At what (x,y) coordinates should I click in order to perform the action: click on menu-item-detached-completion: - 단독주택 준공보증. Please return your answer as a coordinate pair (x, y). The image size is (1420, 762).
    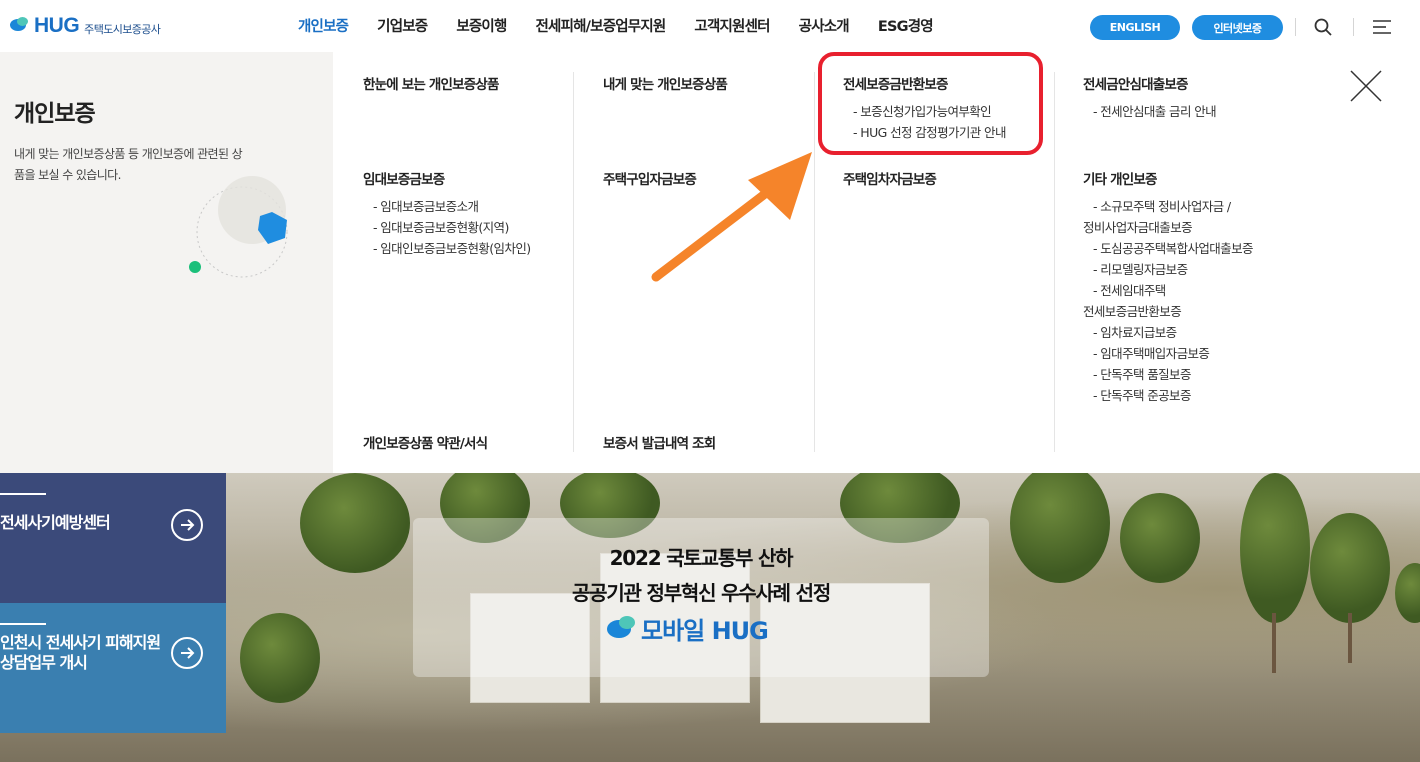
    Looking at the image, I should click on (1168, 395).